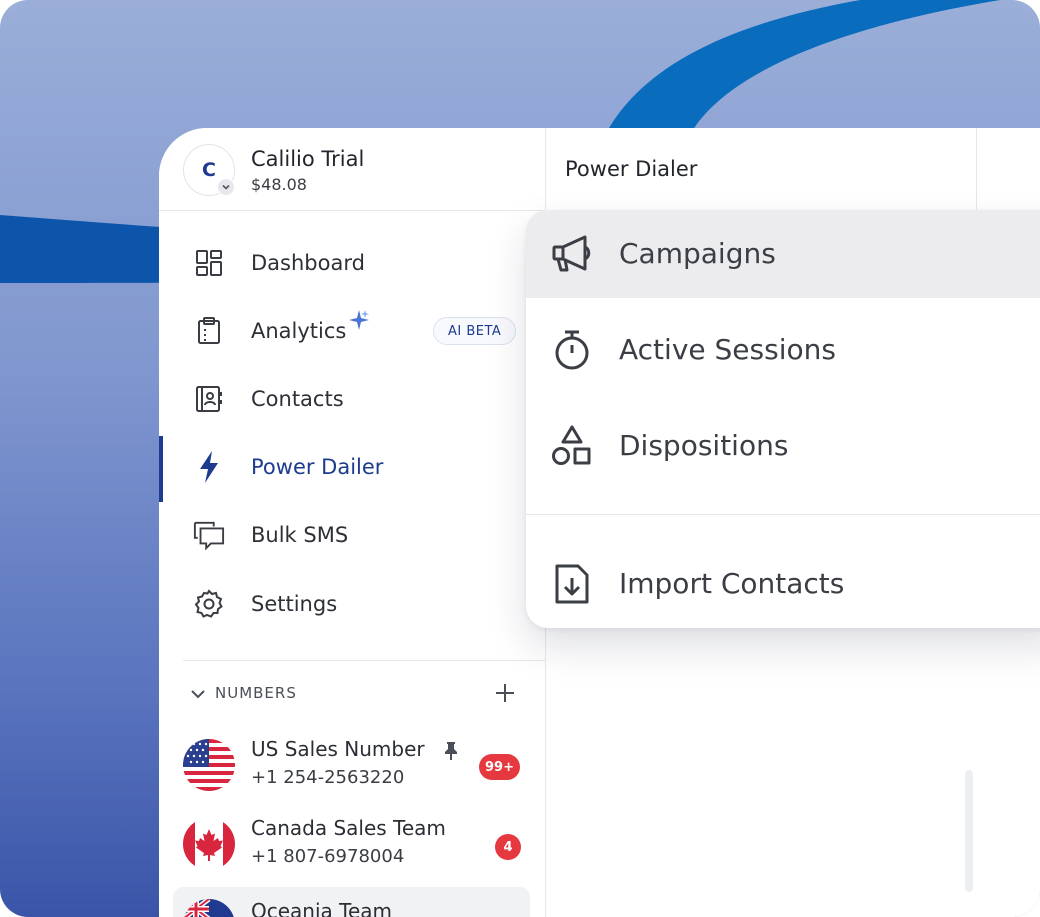  I want to click on number-name: Canada Sales Team, so click(348, 828).